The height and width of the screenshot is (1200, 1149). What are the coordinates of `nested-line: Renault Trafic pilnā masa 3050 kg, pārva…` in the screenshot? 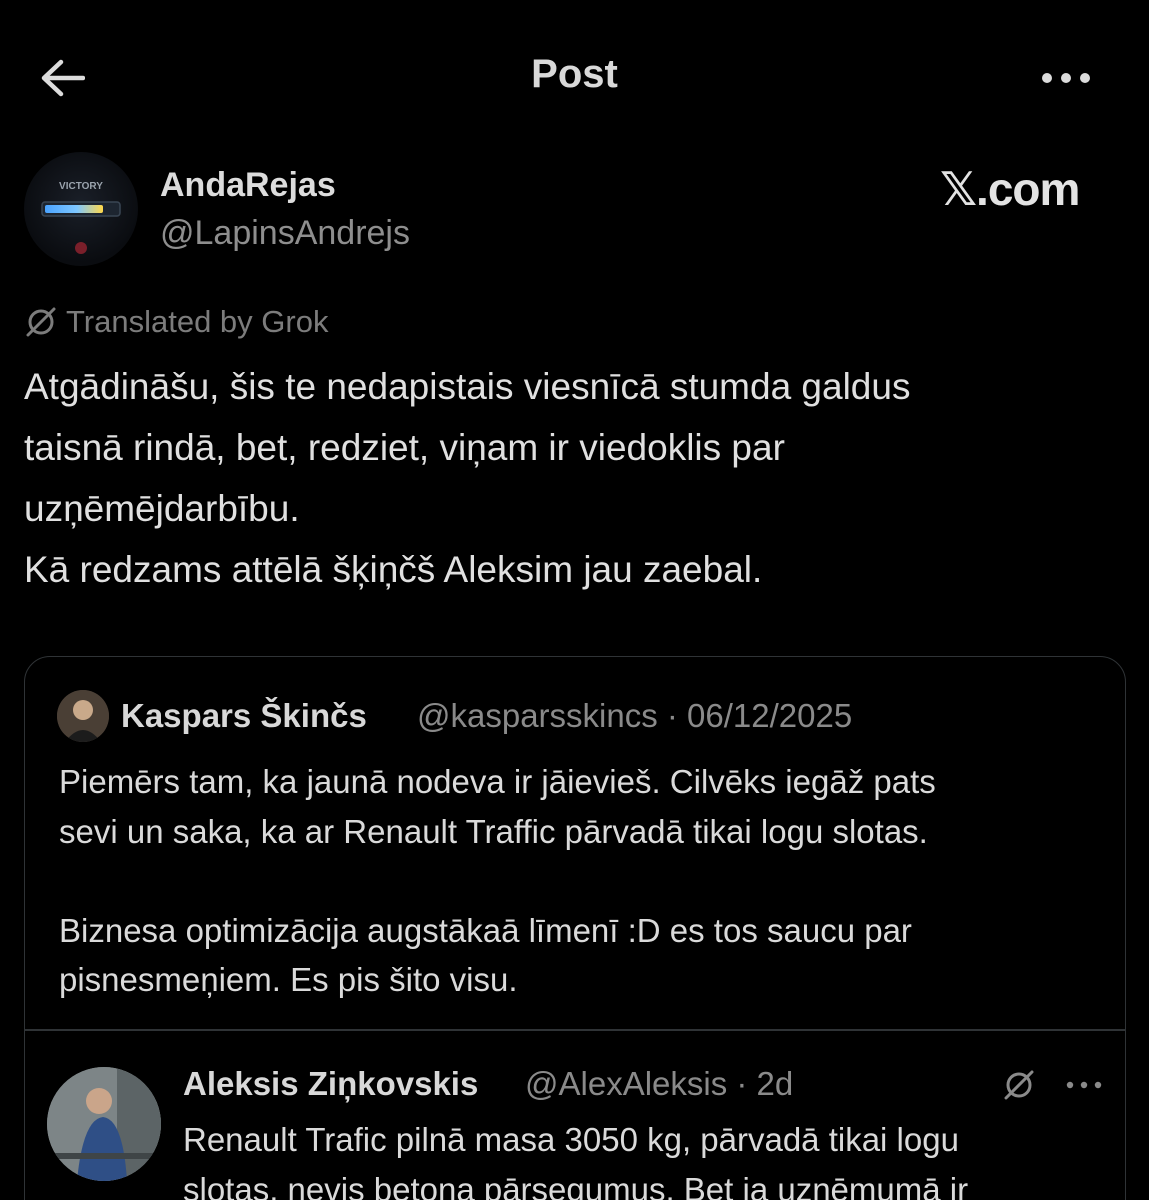 It's located at (571, 1139).